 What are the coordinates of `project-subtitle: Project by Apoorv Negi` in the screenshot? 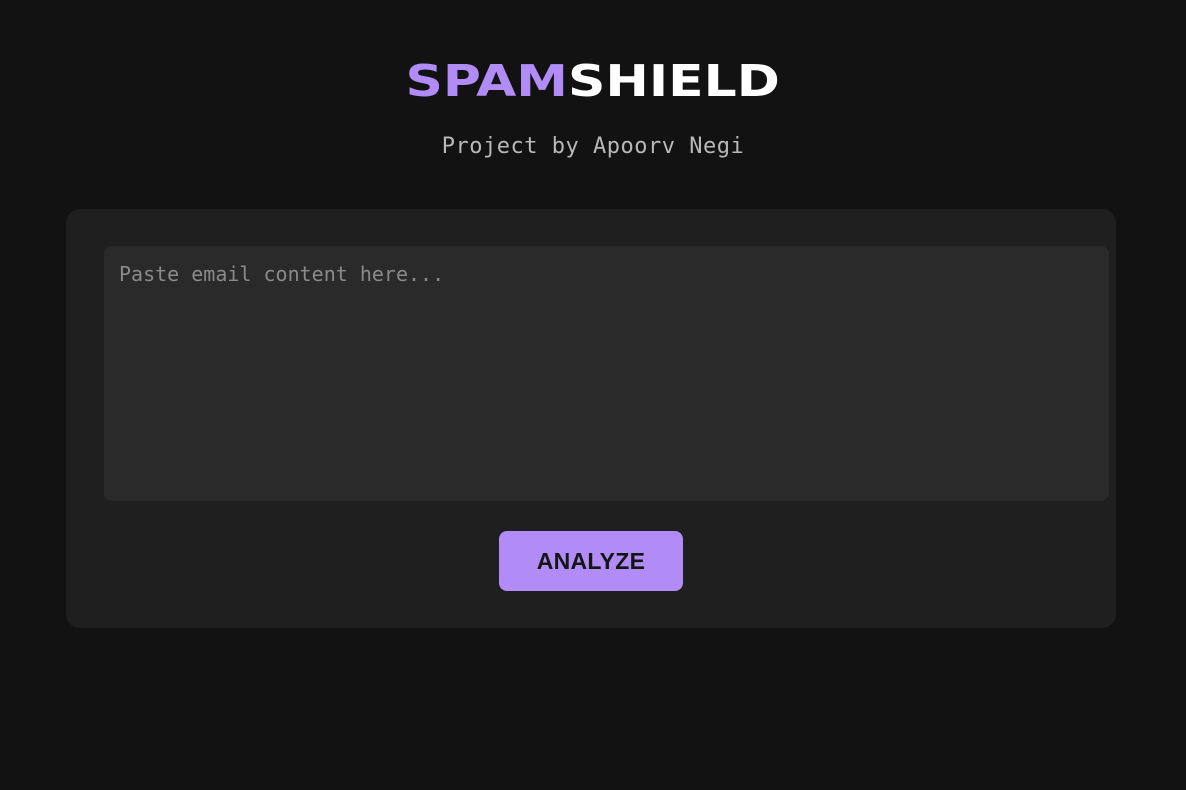 It's located at (593, 146).